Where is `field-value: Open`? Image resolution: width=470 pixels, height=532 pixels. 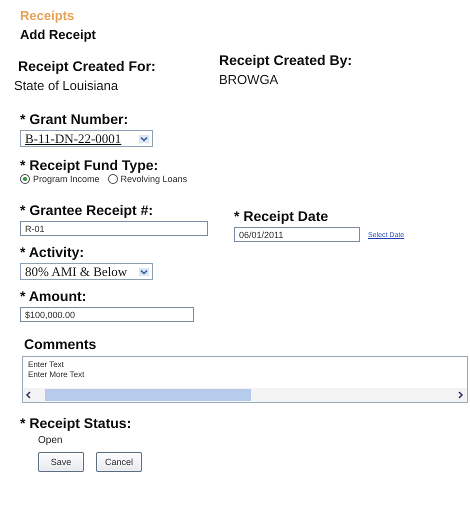 field-value: Open is located at coordinates (51, 440).